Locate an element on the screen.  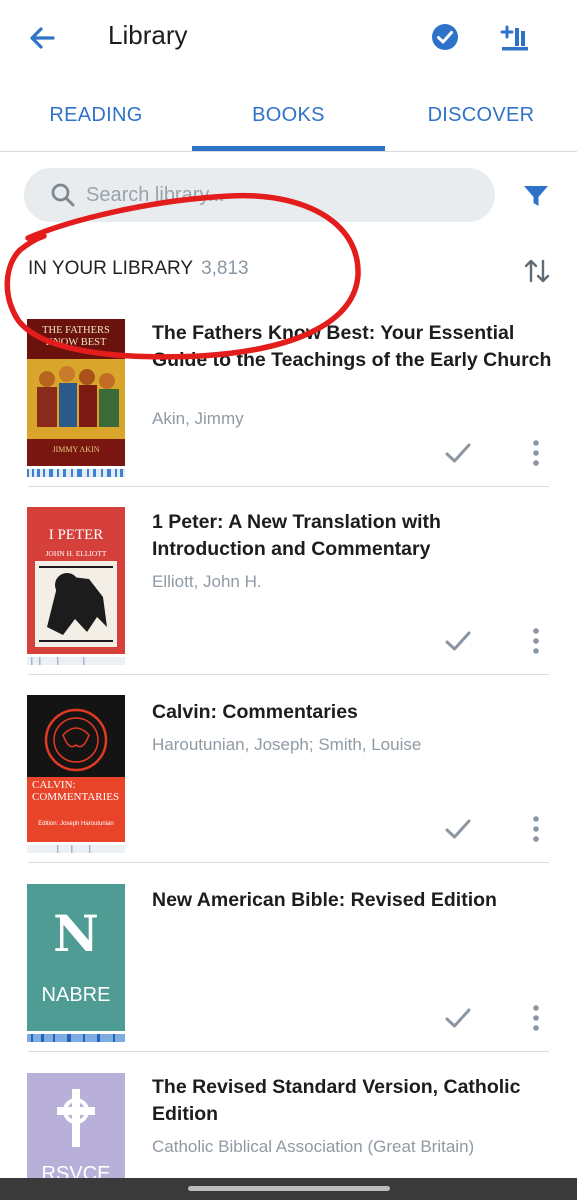
book-cover: I PETER JOHN H. ELLIOTT is located at coordinates (76, 580).